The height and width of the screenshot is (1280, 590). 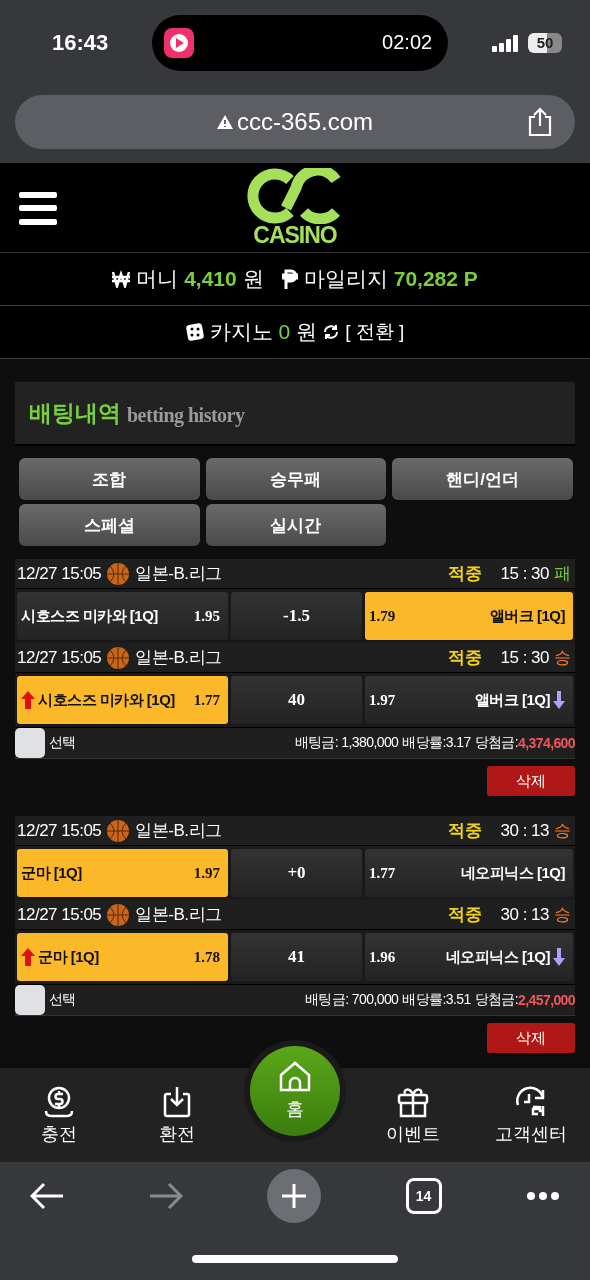 What do you see at coordinates (436, 743) in the screenshot?
I see `rate-text: 배당률:3.17` at bounding box center [436, 743].